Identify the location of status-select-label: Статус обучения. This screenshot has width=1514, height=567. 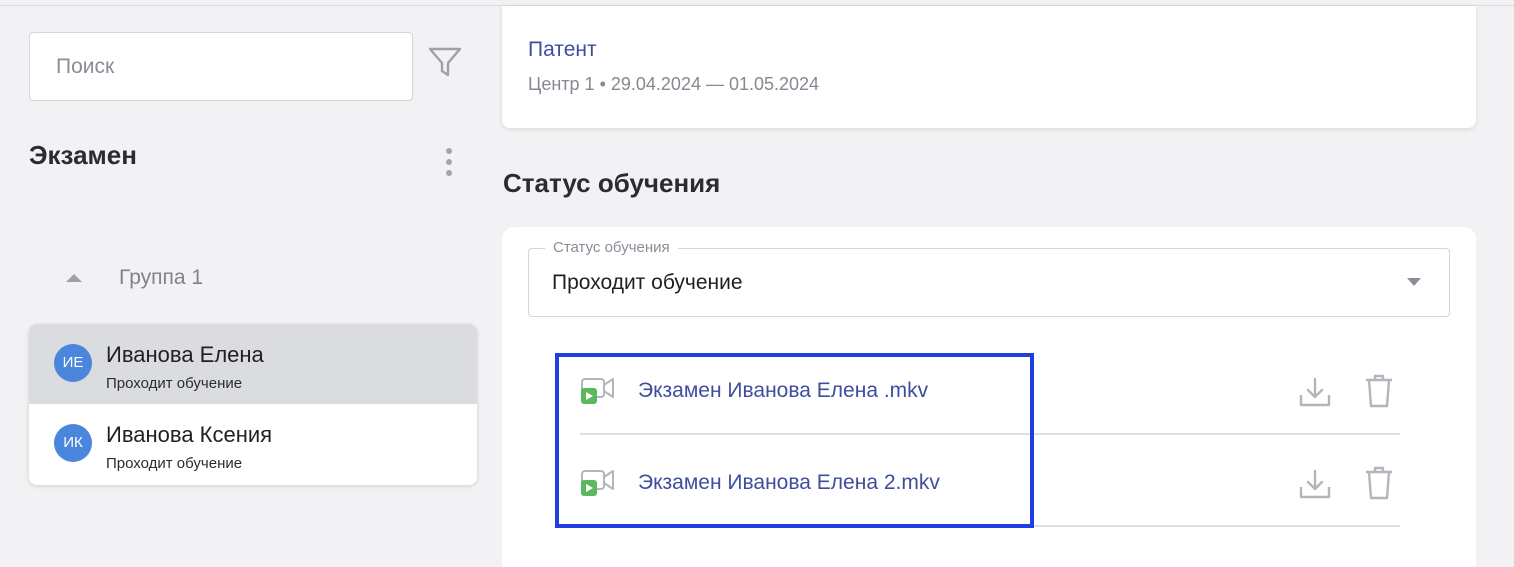
(611, 247).